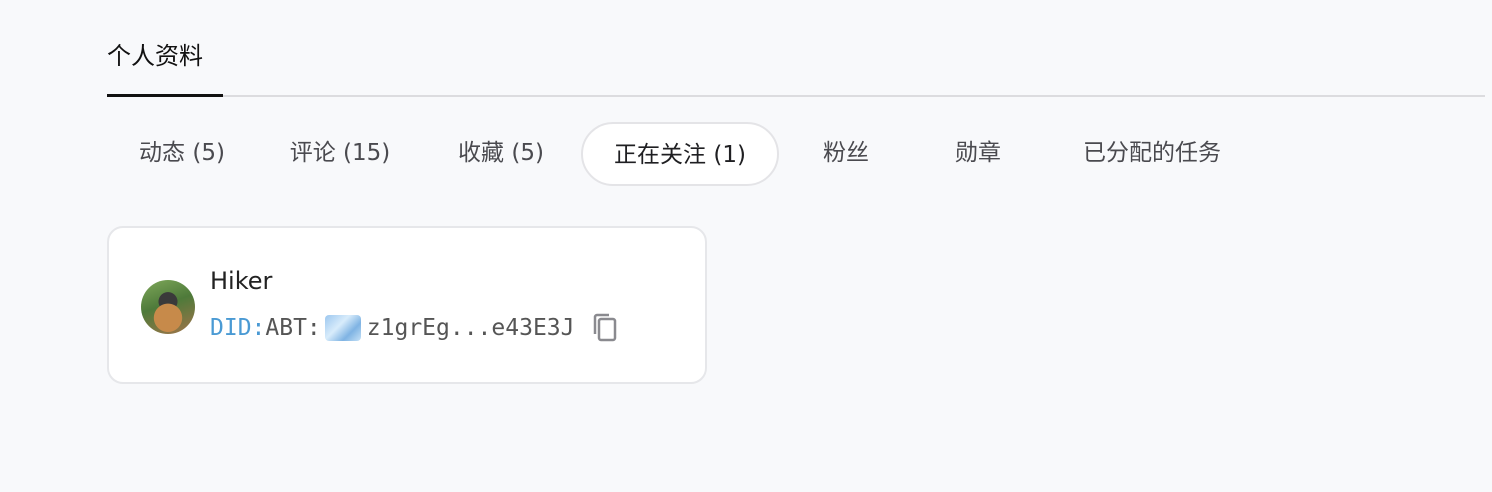 The image size is (1492, 492). What do you see at coordinates (155, 56) in the screenshot?
I see `tab-profile: 个人资料` at bounding box center [155, 56].